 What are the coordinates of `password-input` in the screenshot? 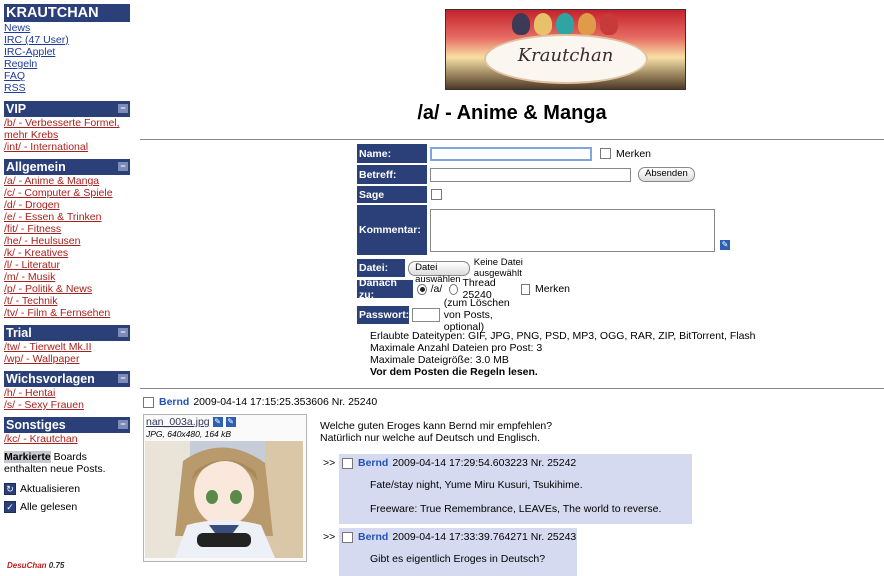 It's located at (426, 315).